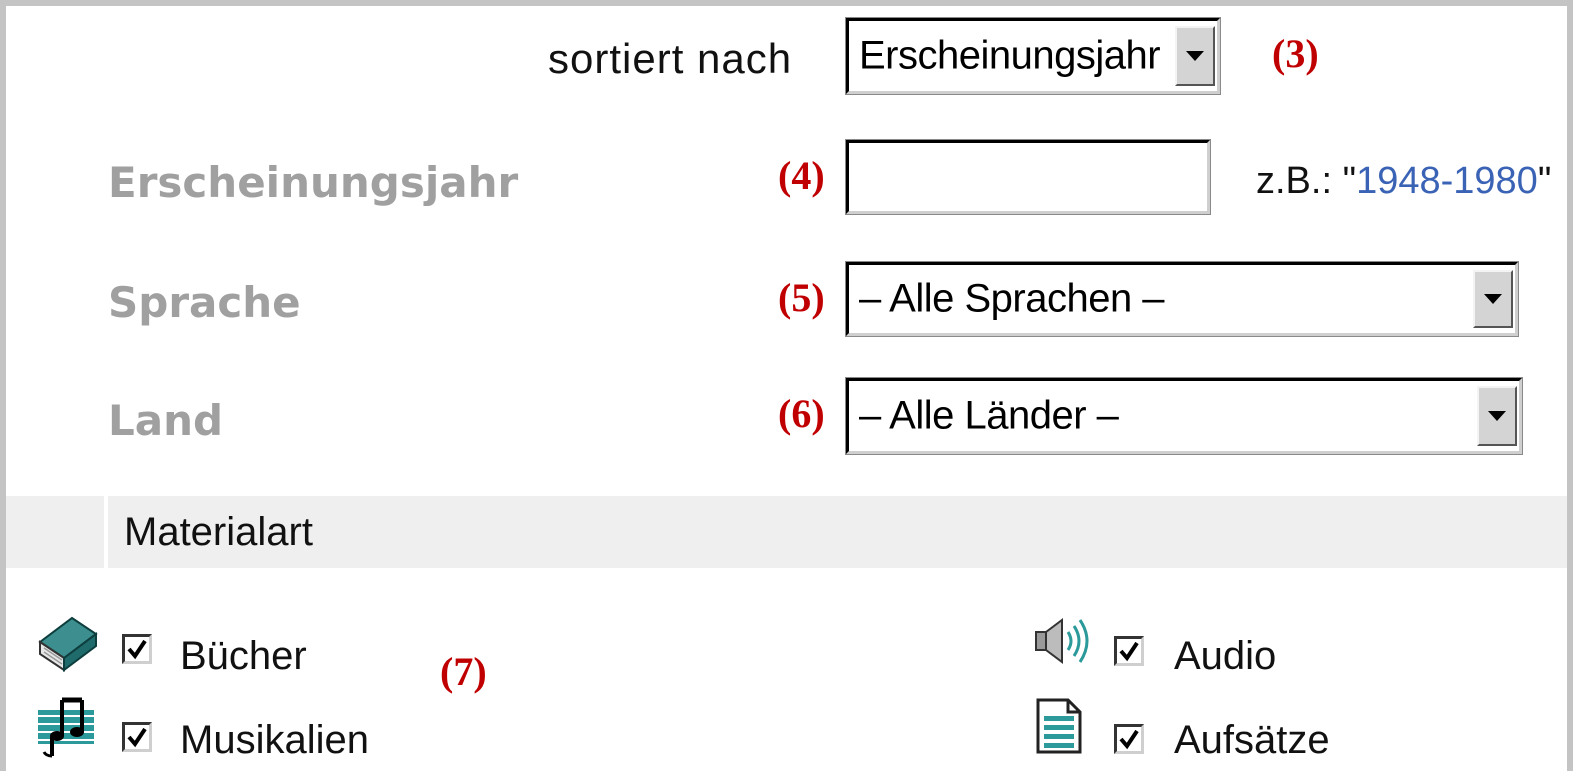 The image size is (1573, 771). Describe the element at coordinates (1447, 181) in the screenshot. I see `year-example-value: 1948-1980` at that location.